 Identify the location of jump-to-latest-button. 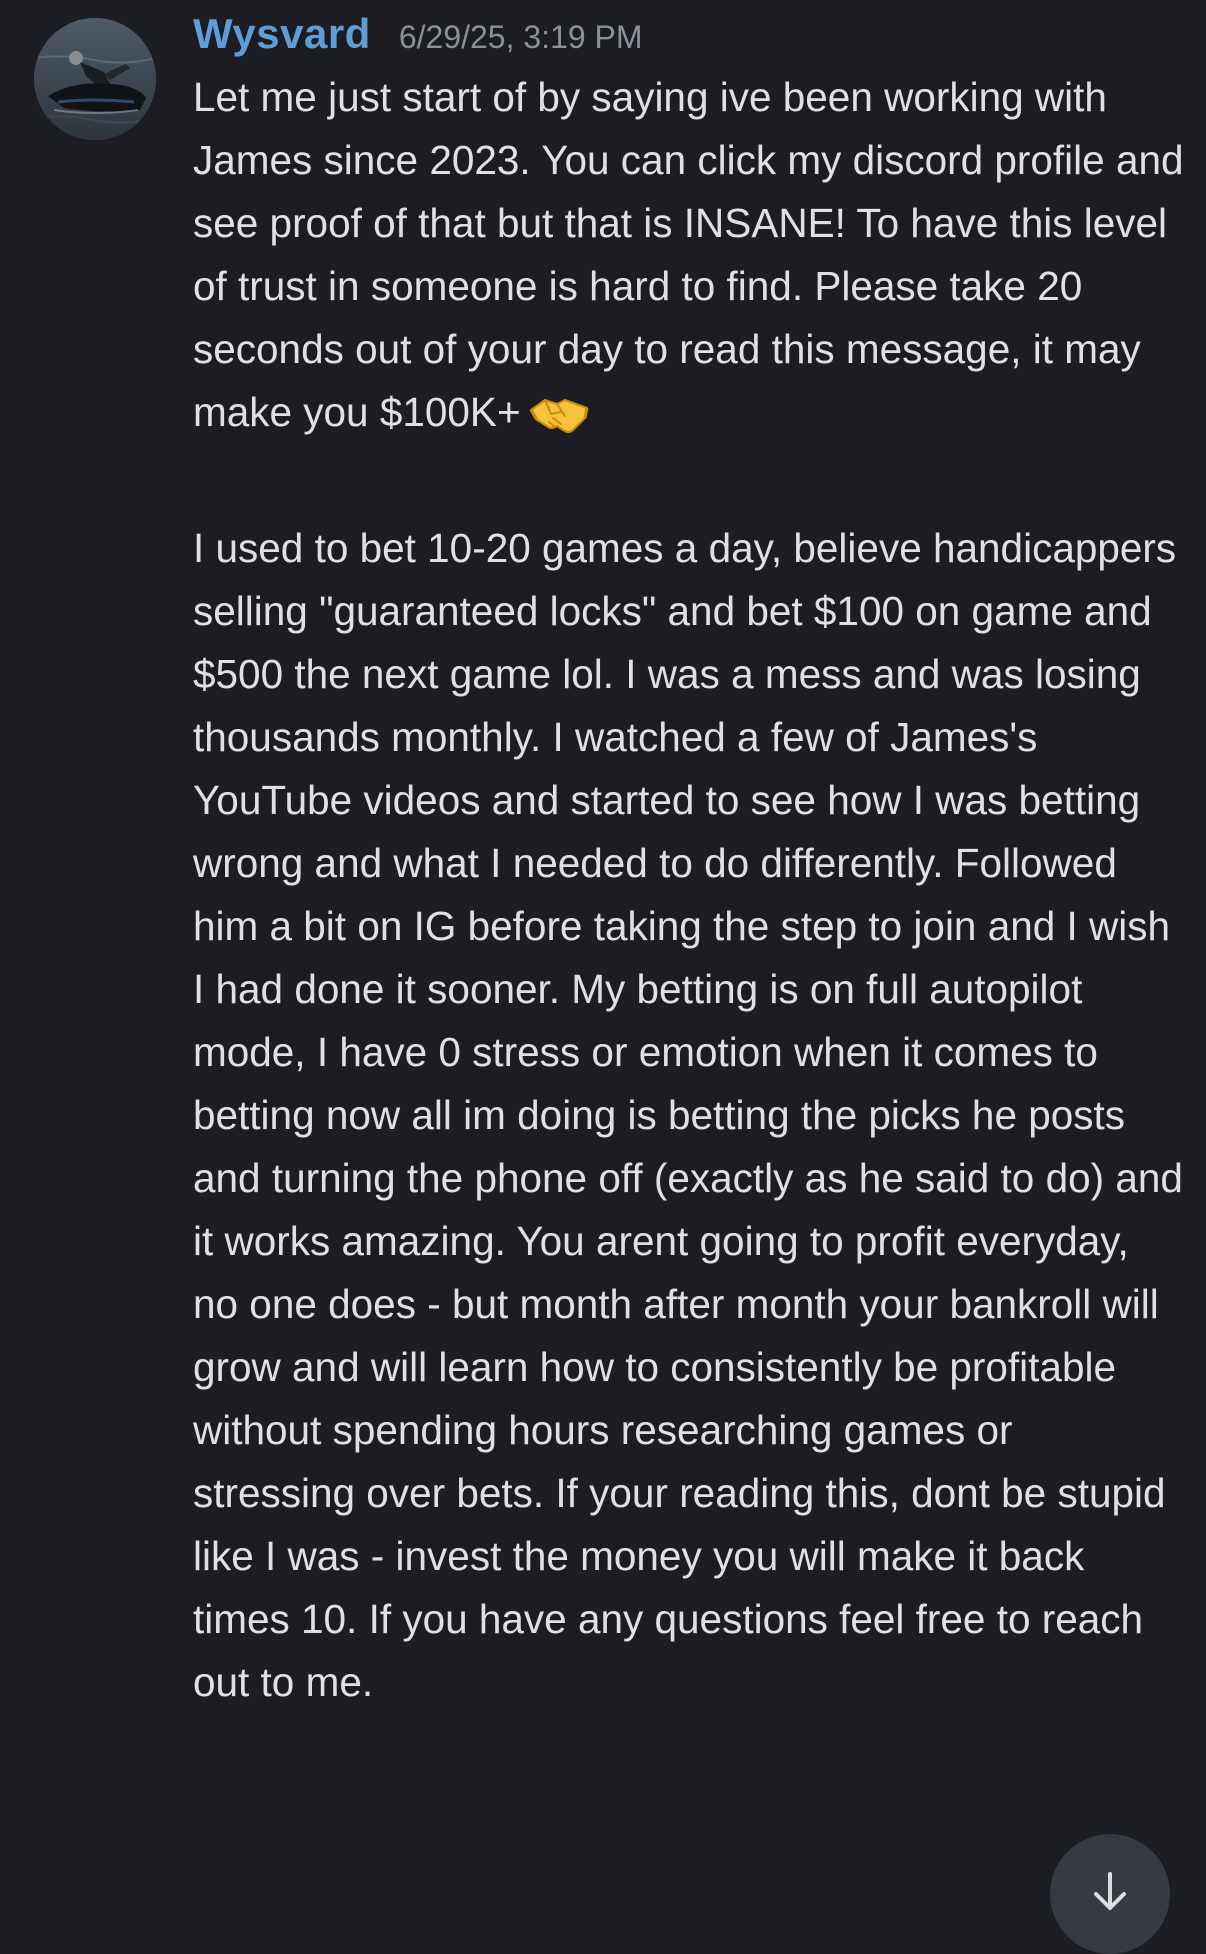
(1110, 1894).